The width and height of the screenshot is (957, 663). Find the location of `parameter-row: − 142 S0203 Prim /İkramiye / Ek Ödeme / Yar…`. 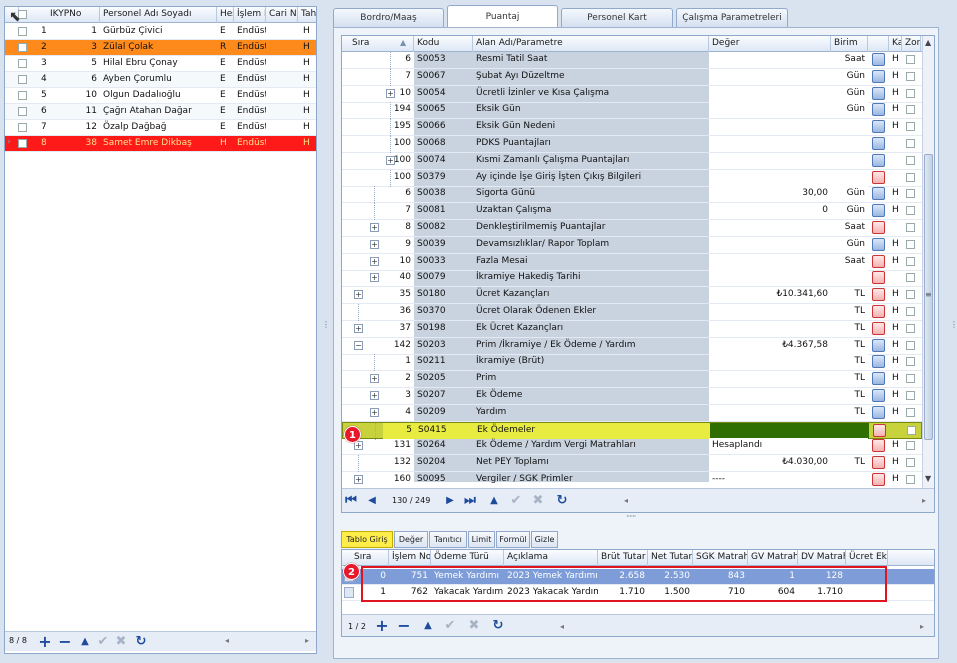

parameter-row: − 142 S0203 Prim /İkramiye / Ek Ödeme / Yar… is located at coordinates (632, 346).